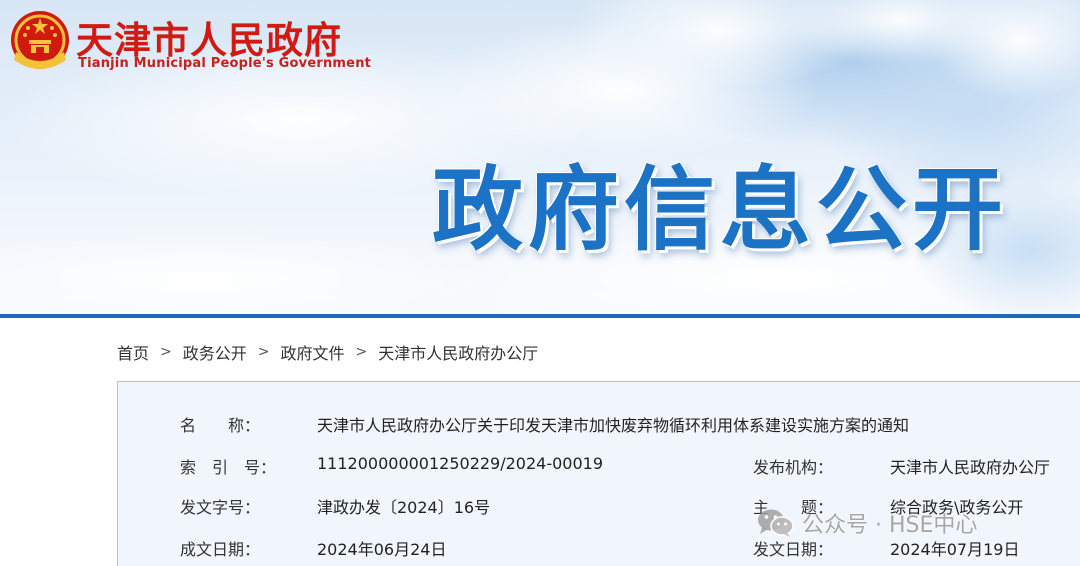  I want to click on breadcrumb-item-home: 首页, so click(133, 352).